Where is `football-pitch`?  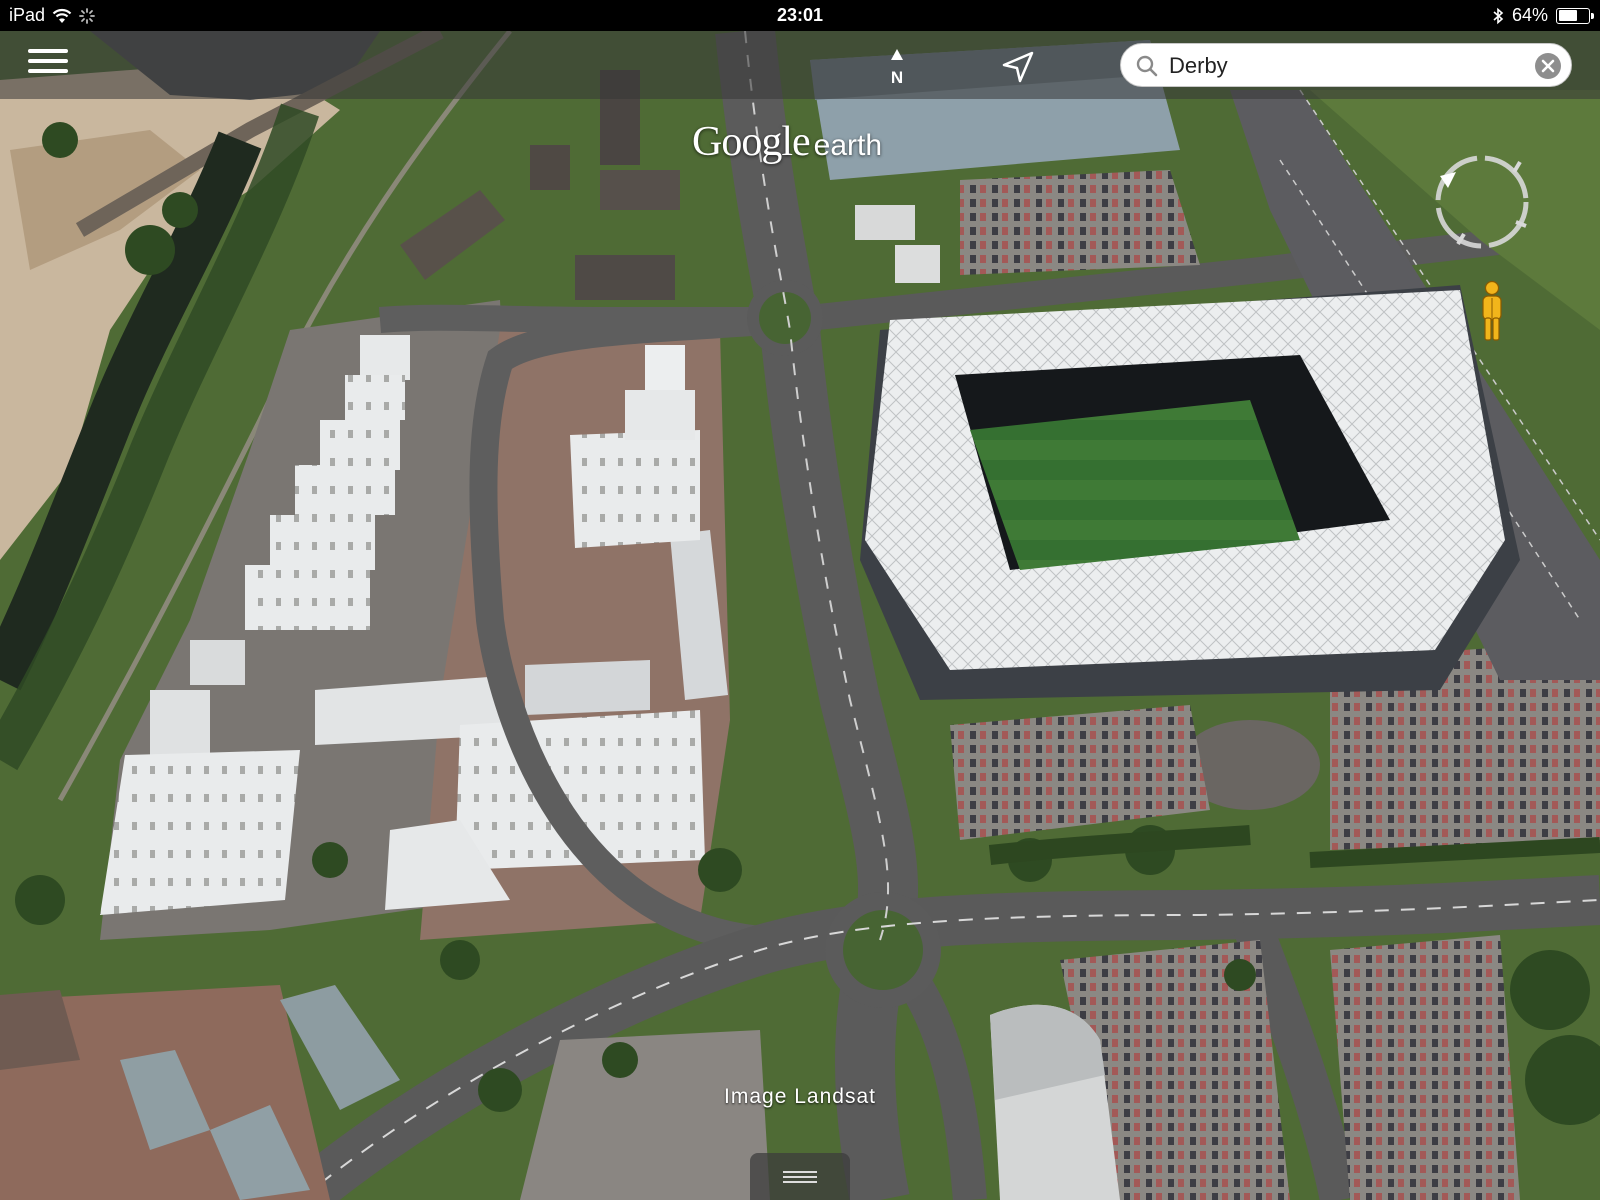 football-pitch is located at coordinates (1135, 485).